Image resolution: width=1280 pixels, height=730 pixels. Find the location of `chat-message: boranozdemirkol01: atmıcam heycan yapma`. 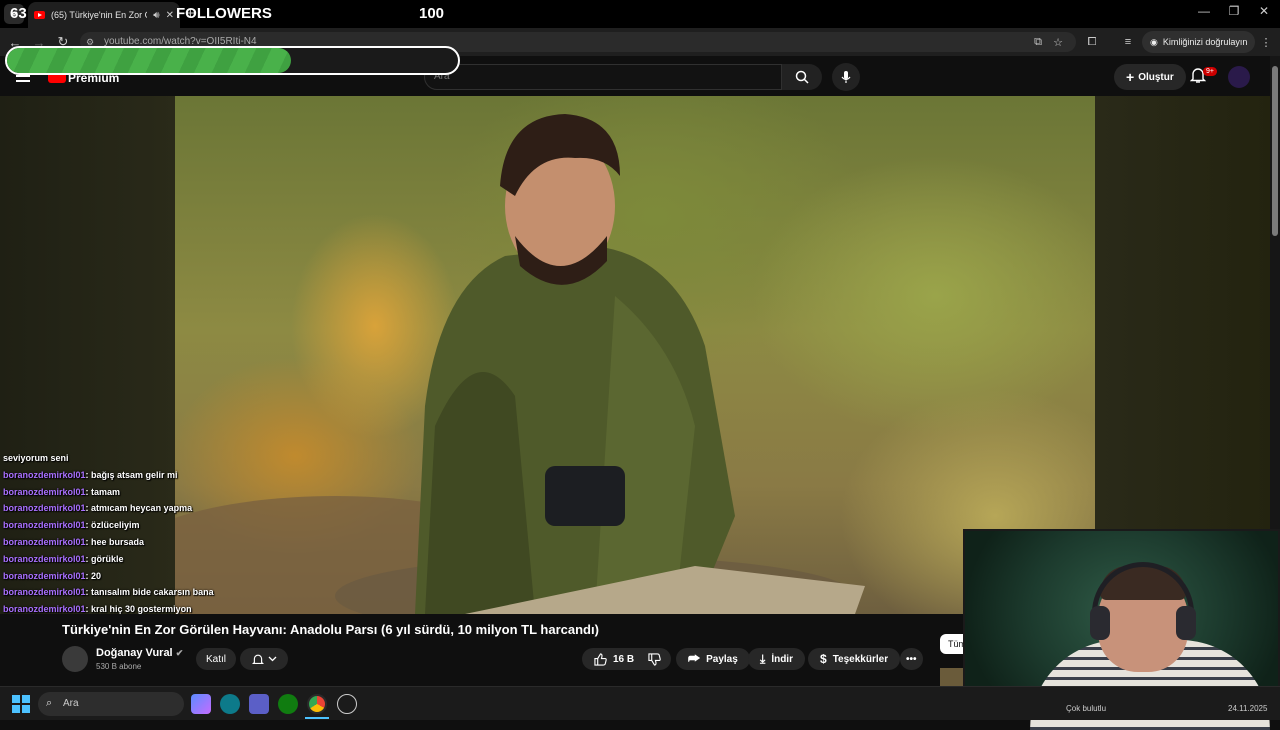

chat-message: boranozdemirkol01: atmıcam heycan yapma is located at coordinates (97, 508).